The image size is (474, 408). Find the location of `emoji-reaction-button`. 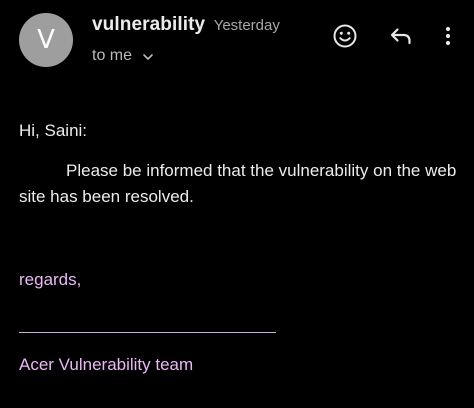

emoji-reaction-button is located at coordinates (345, 36).